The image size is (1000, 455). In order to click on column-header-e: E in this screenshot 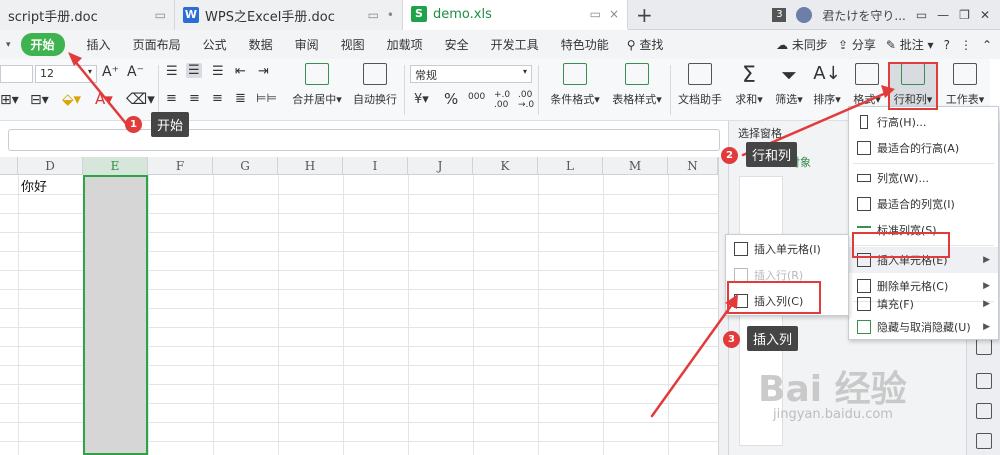, I will do `click(115, 166)`.